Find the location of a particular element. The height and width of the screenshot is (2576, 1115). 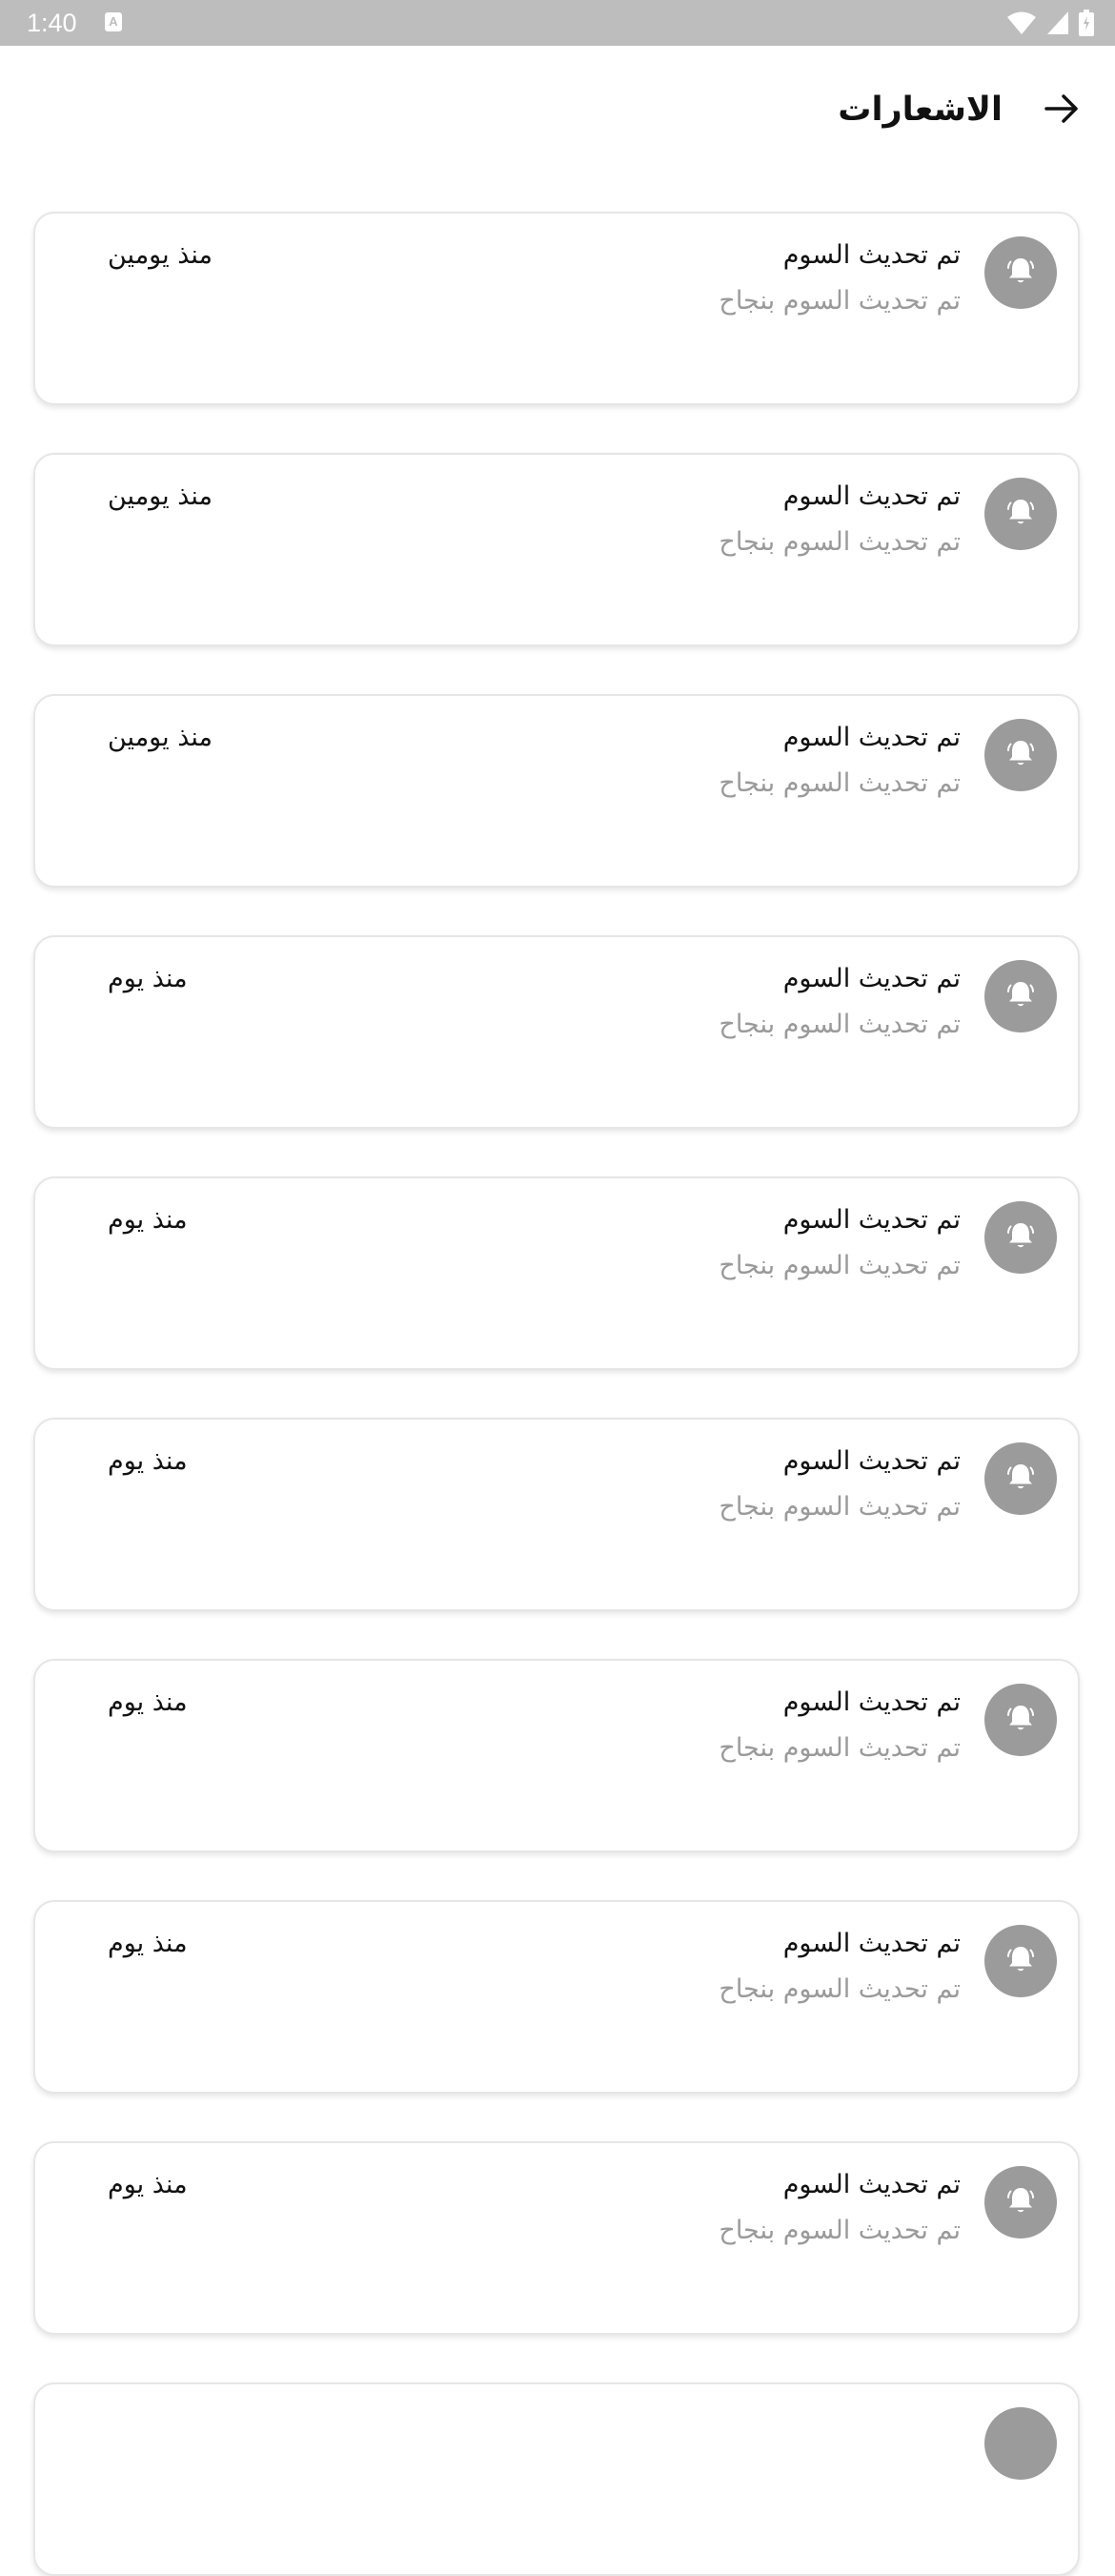

wifi-icon is located at coordinates (1021, 22).